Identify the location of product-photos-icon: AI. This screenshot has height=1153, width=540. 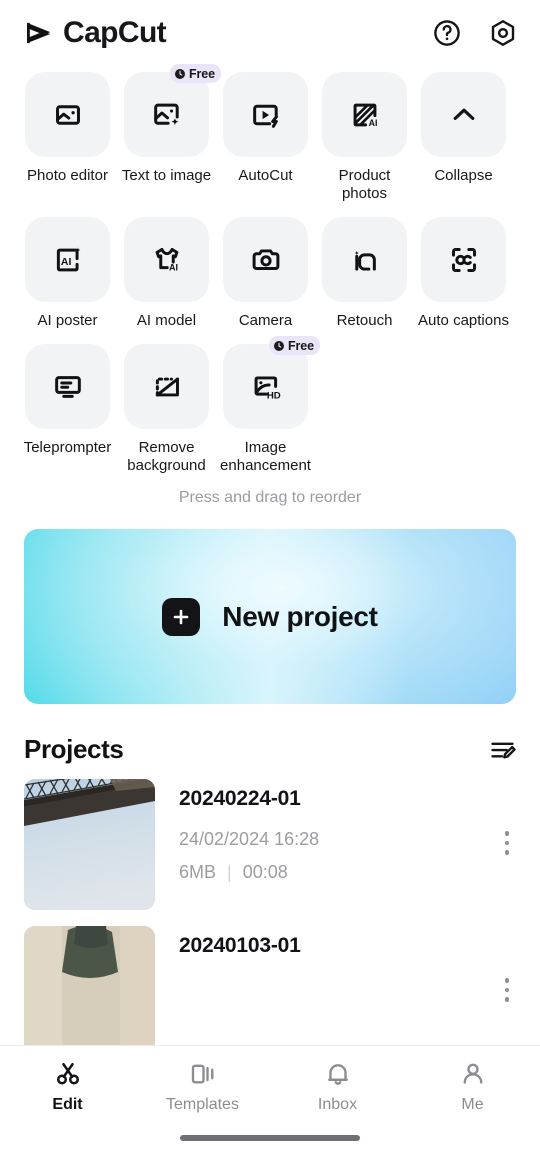
(365, 115).